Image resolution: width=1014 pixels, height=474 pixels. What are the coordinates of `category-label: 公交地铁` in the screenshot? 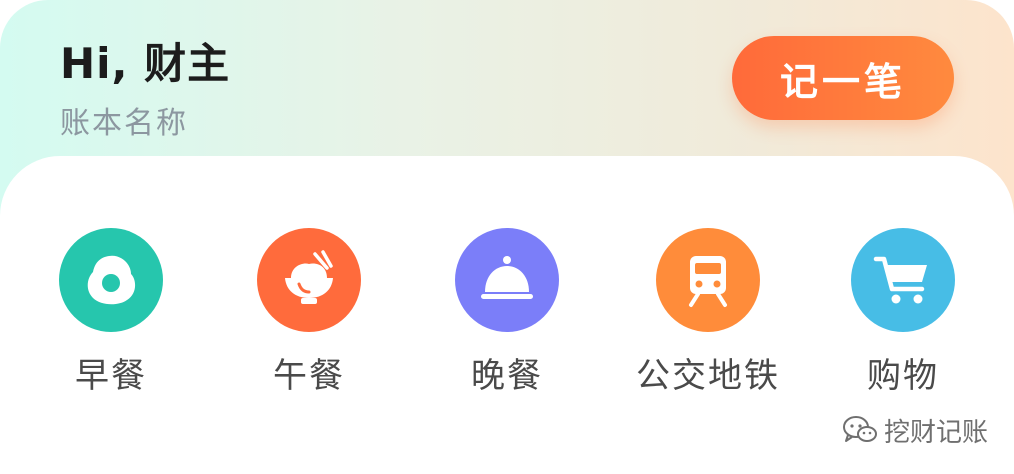 It's located at (708, 376).